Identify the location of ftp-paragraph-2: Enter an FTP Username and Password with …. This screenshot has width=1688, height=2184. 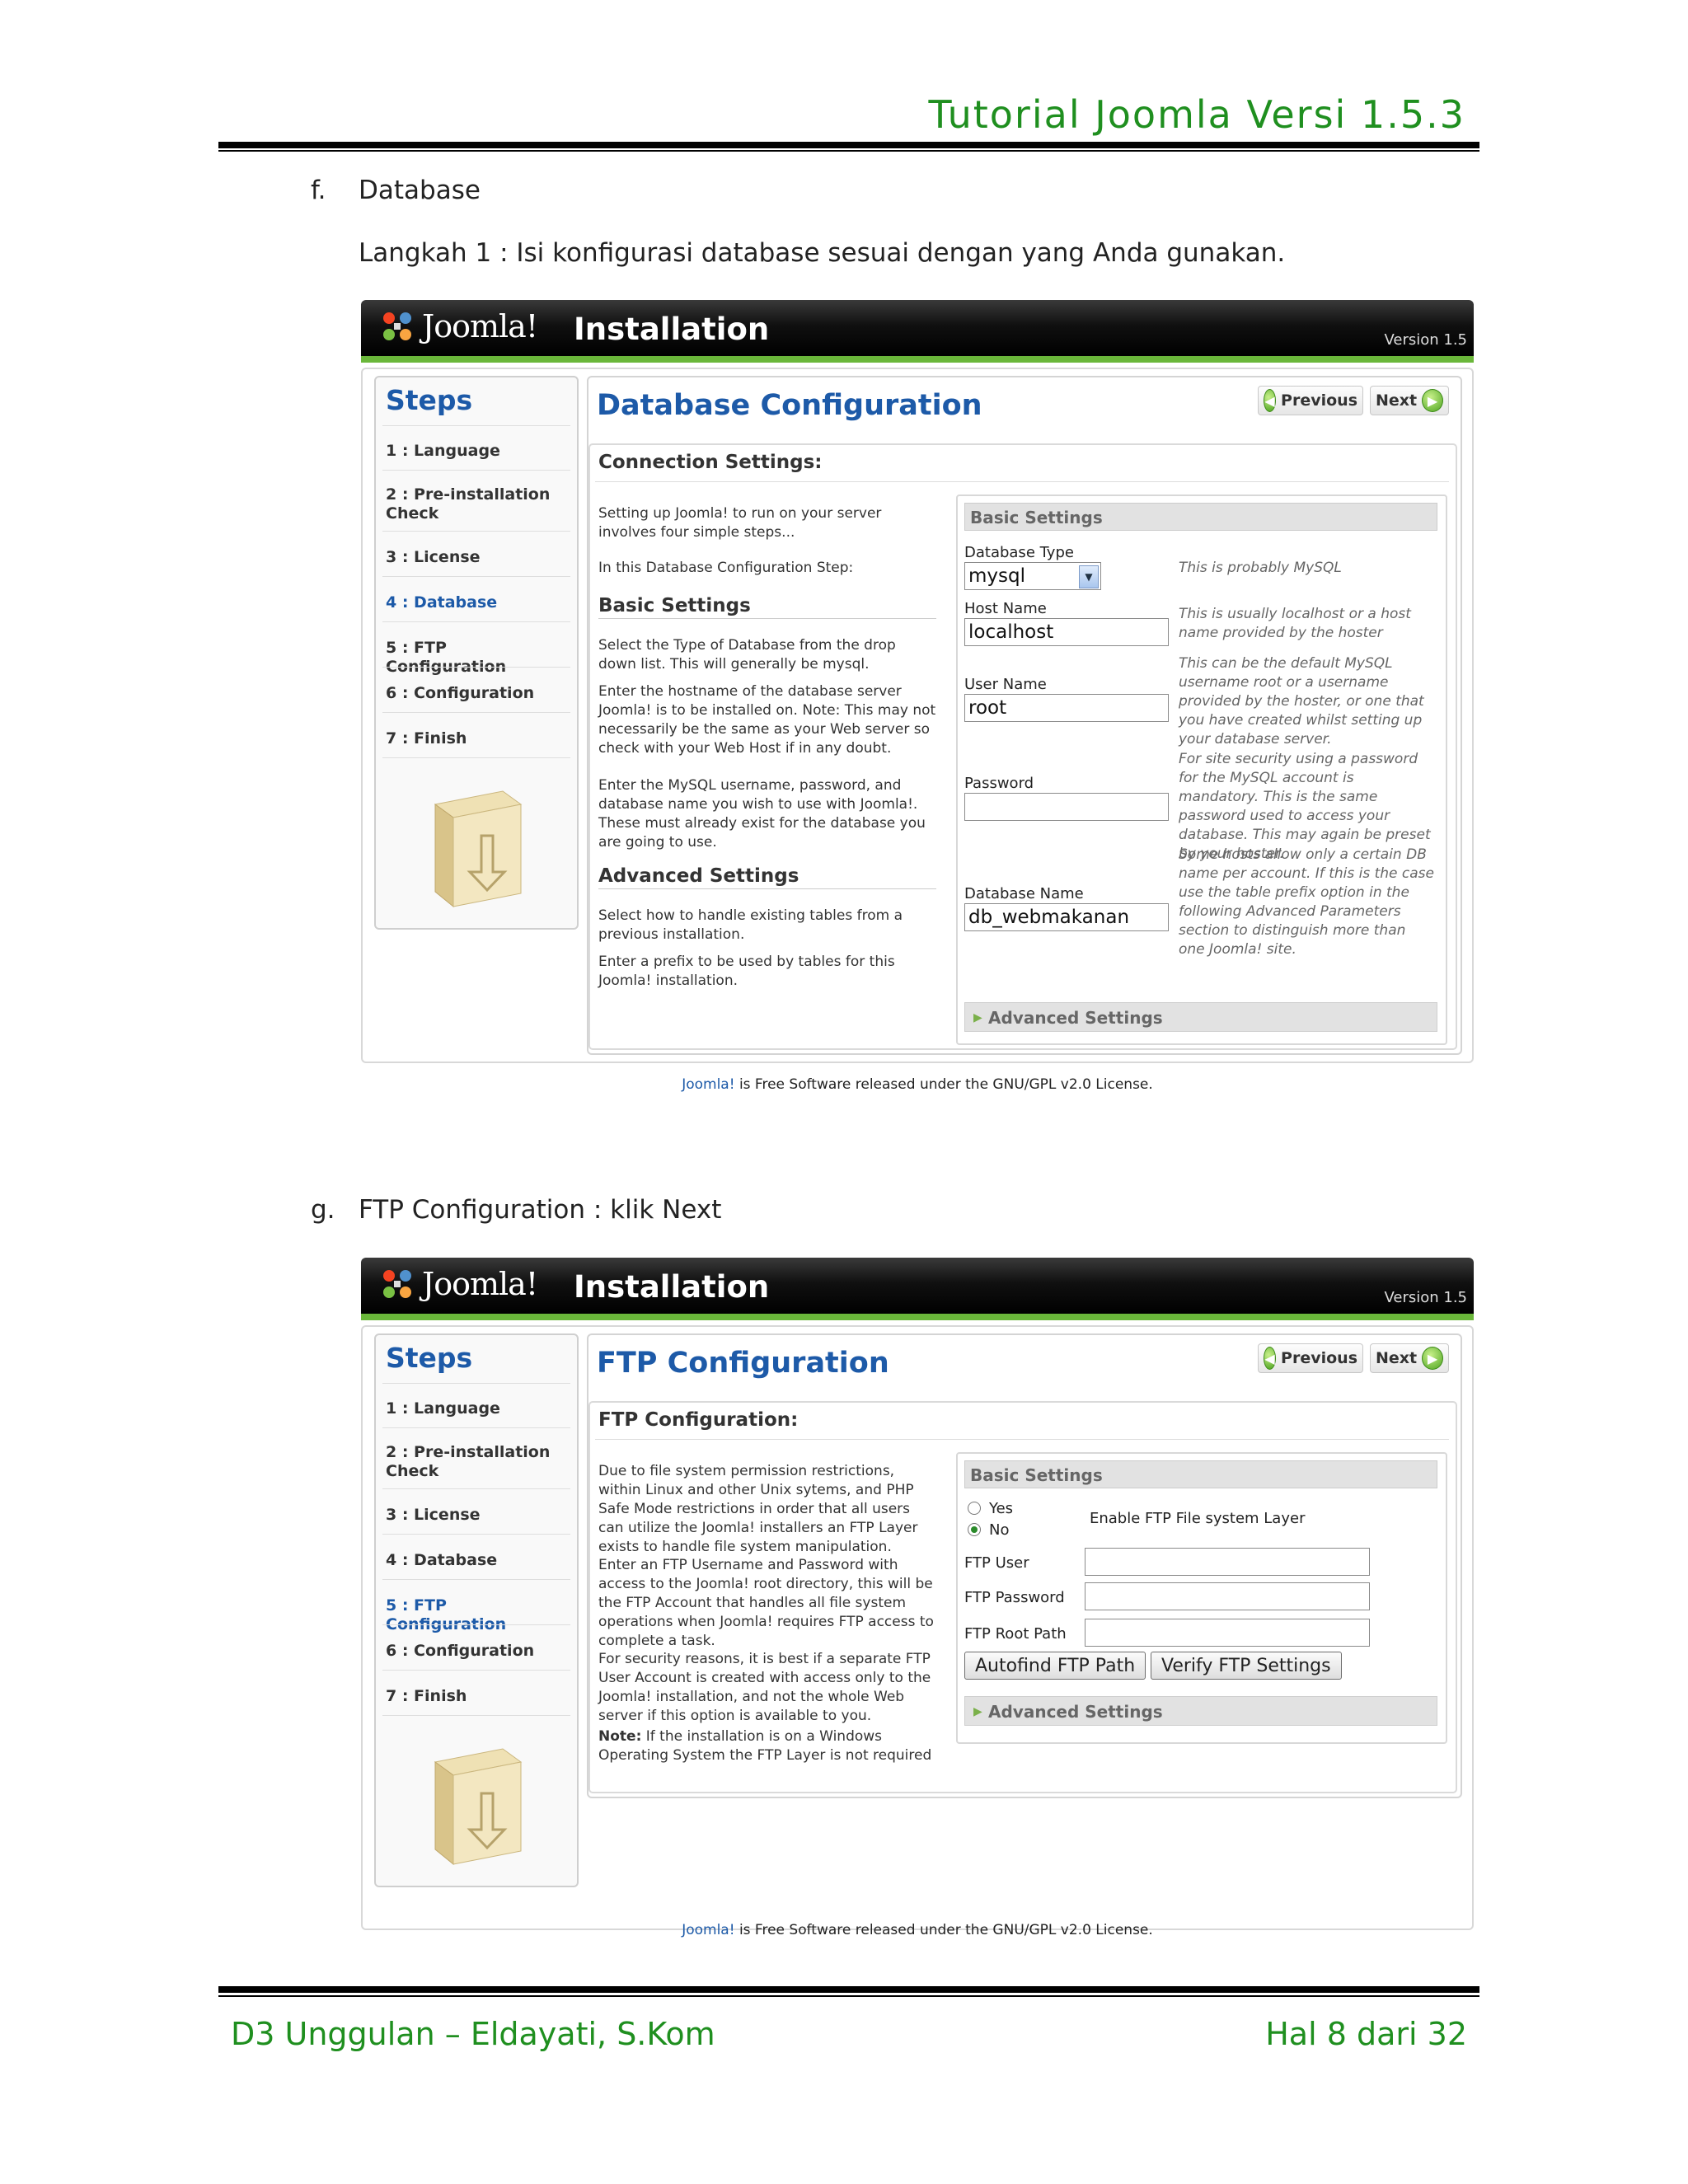
(766, 1603).